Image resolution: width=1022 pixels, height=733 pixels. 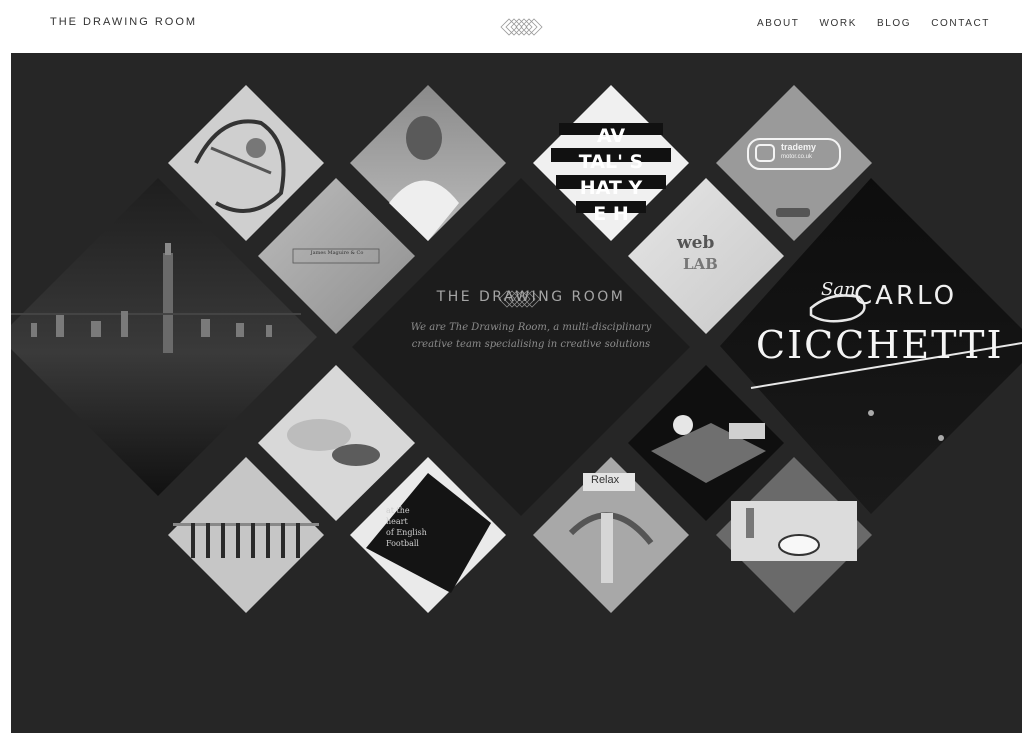 I want to click on cicchetti-label: CICCHETTI, so click(x=880, y=345).